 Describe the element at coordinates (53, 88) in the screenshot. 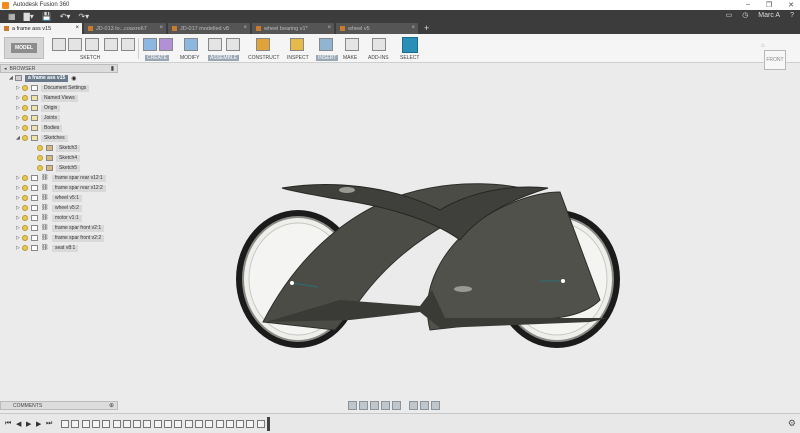

I see `browser-item-document-settings: ▷ Document Settings` at that location.